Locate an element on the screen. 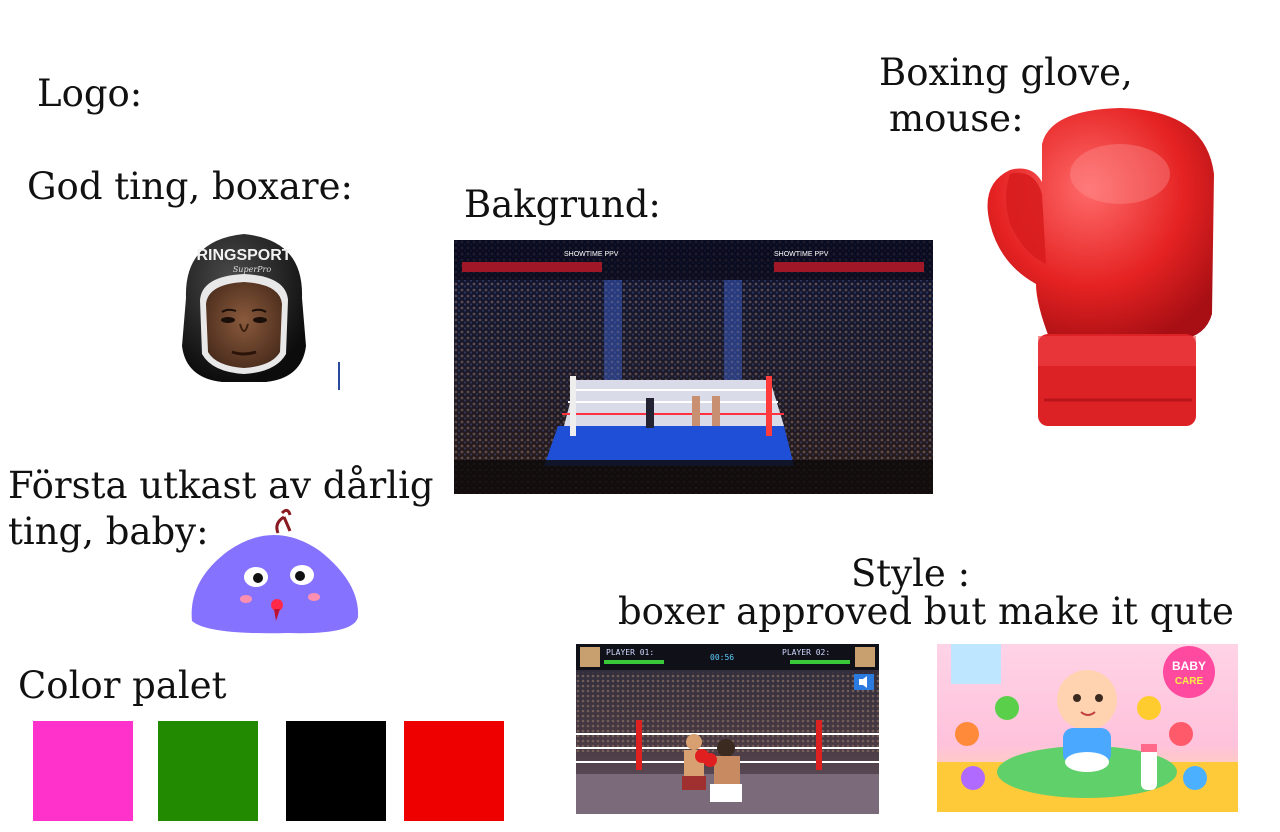  arena-photo: SHOWTIME PPV SHOWTIME PPV is located at coordinates (693, 367).